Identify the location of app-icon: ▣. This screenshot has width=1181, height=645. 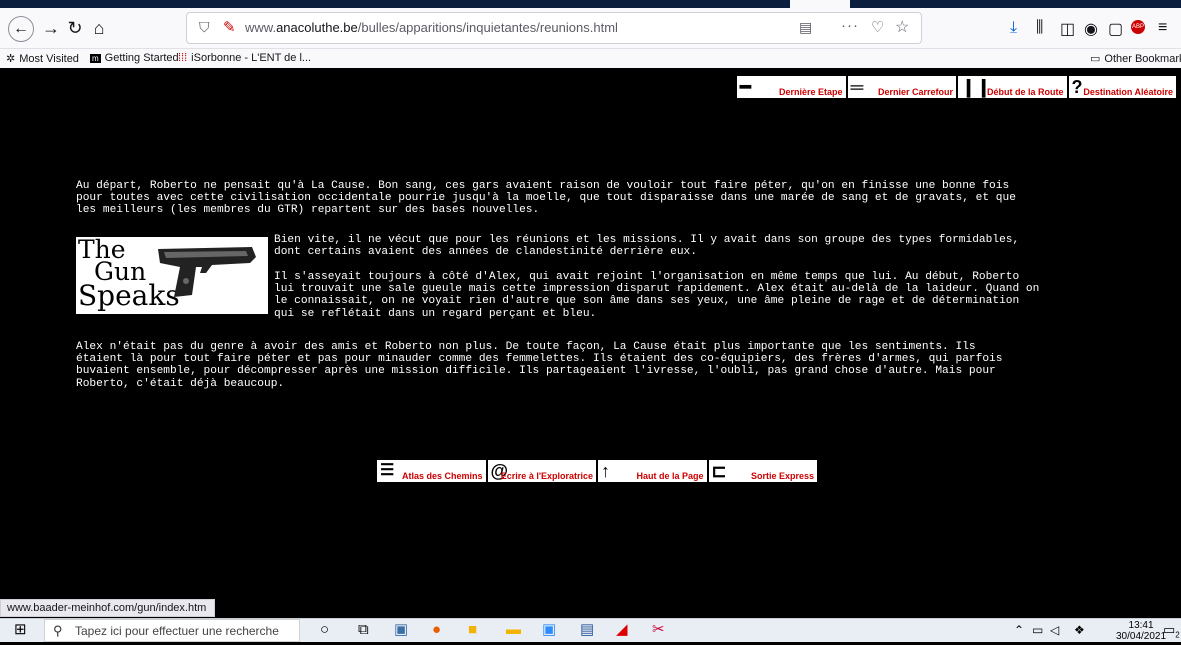
(401, 630).